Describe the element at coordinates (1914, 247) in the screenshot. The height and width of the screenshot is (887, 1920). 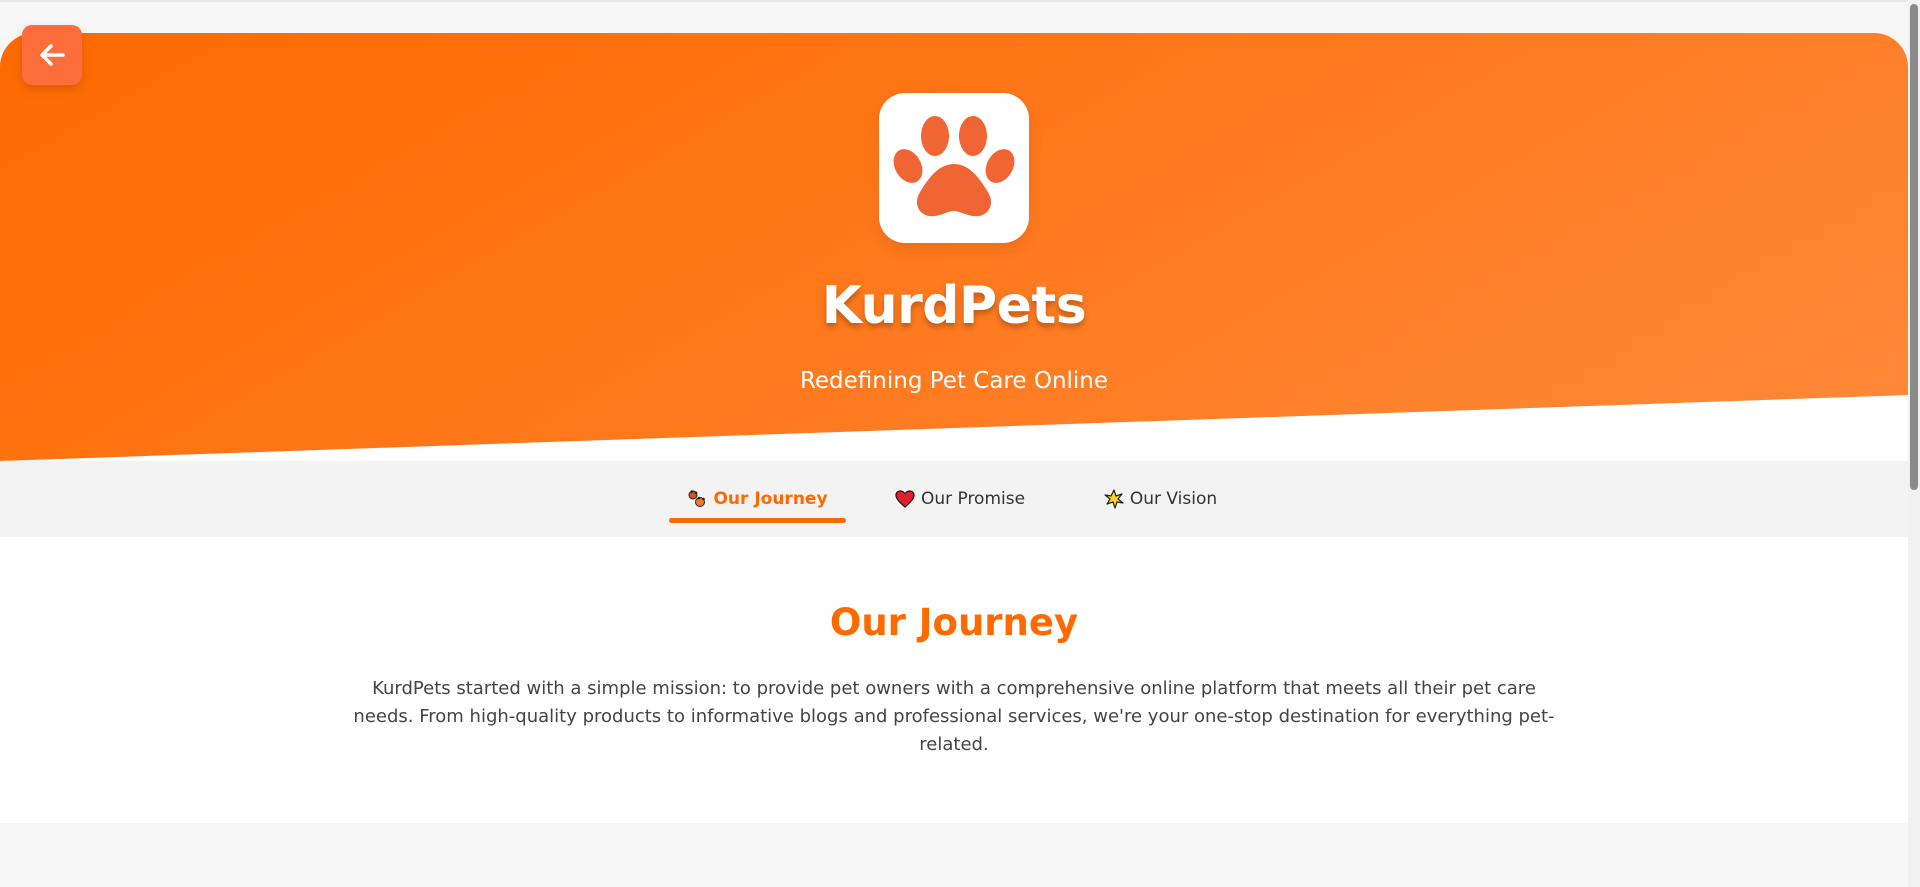
I see `scrollbar-thumb` at that location.